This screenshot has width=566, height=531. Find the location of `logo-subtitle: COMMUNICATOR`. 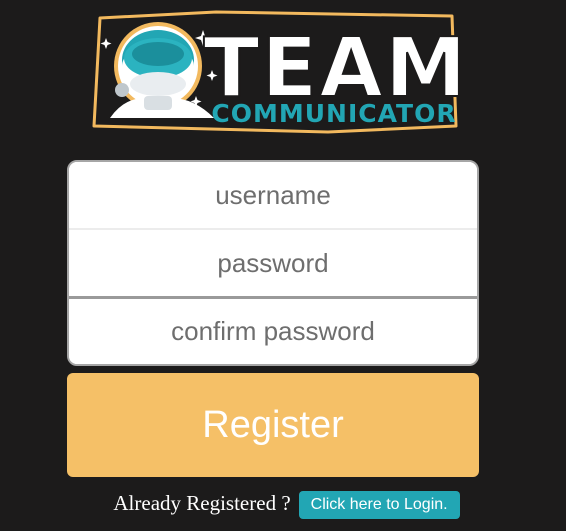

logo-subtitle: COMMUNICATOR is located at coordinates (333, 113).